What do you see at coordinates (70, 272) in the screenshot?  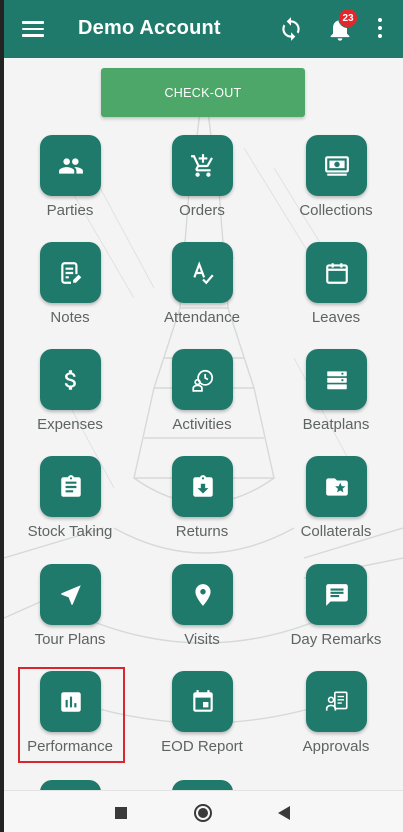 I see `note-icon` at bounding box center [70, 272].